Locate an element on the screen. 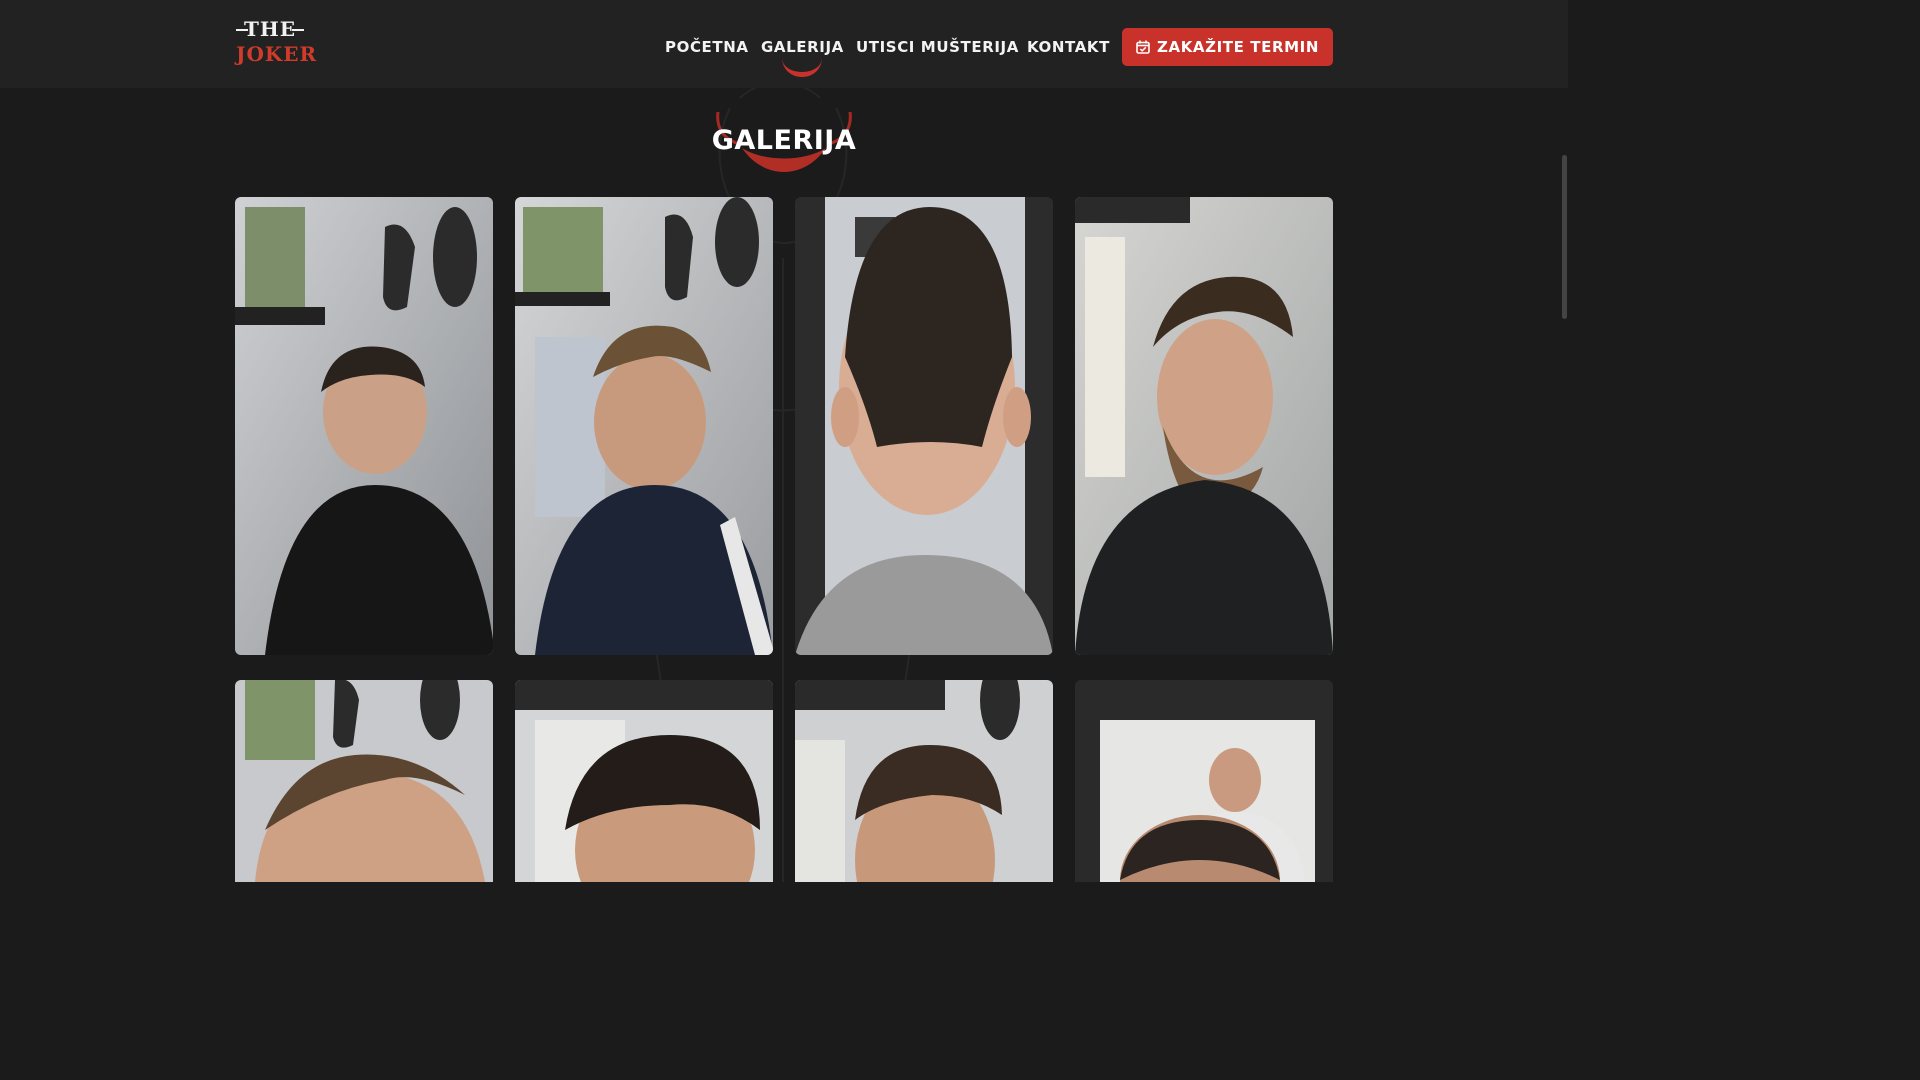 Image resolution: width=1920 pixels, height=1080 pixels. logo-dash-right is located at coordinates (298, 30).